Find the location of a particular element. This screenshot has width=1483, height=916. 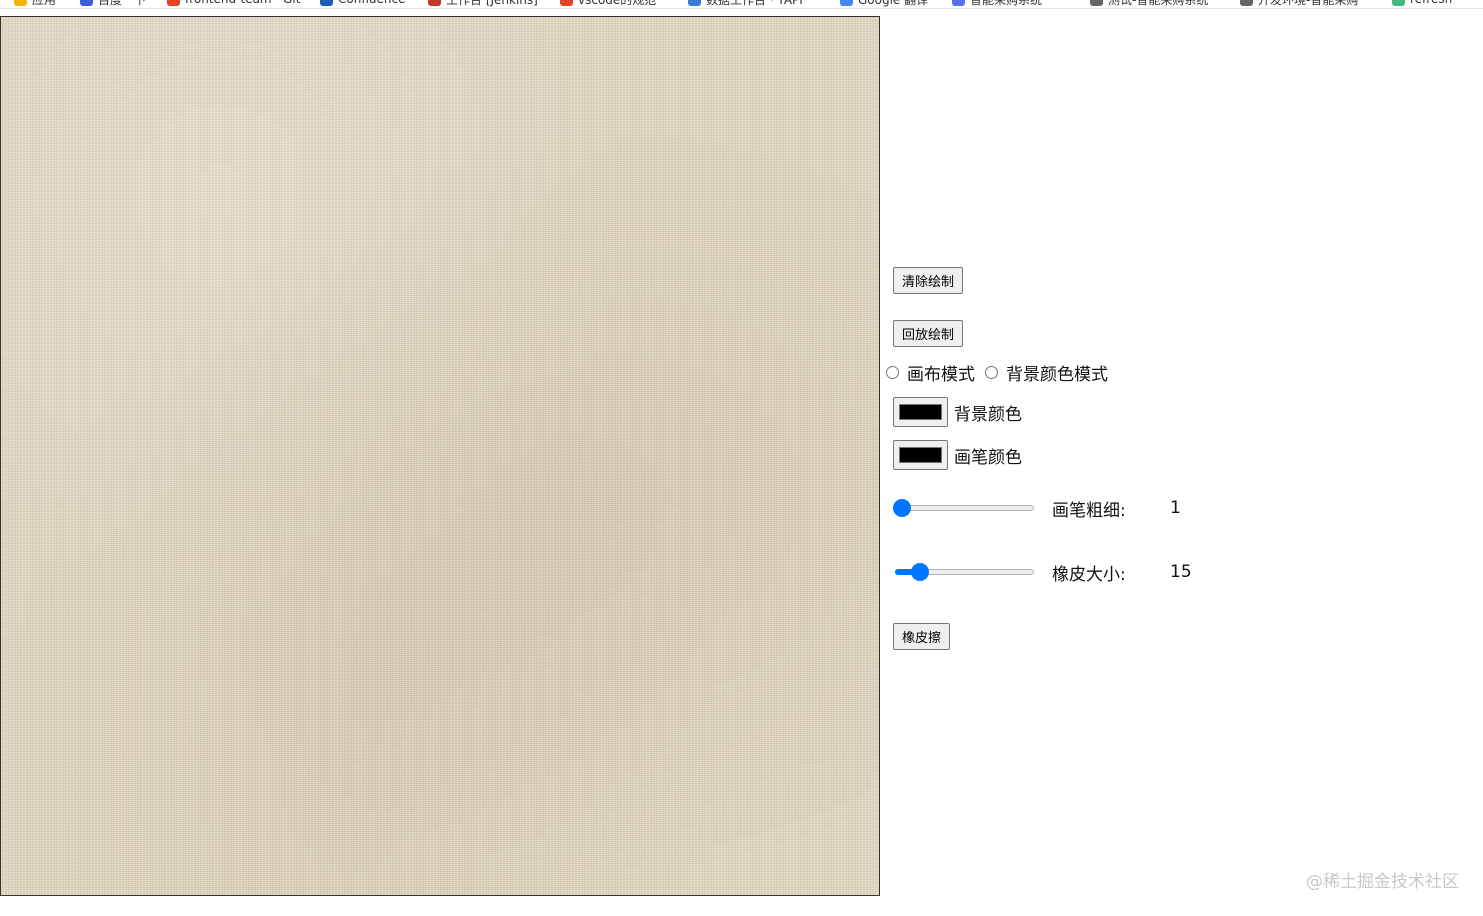

bookmark-item: 数据工作台 · YAPI is located at coordinates (745, 3).